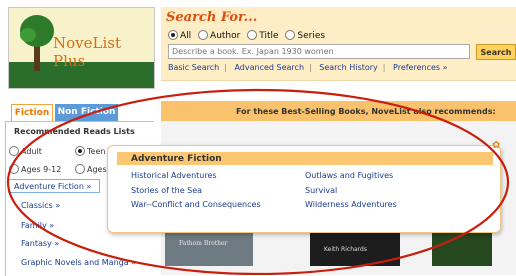 This screenshot has width=516, height=276. Describe the element at coordinates (225, 36) in the screenshot. I see `radio-author-label: Author` at that location.